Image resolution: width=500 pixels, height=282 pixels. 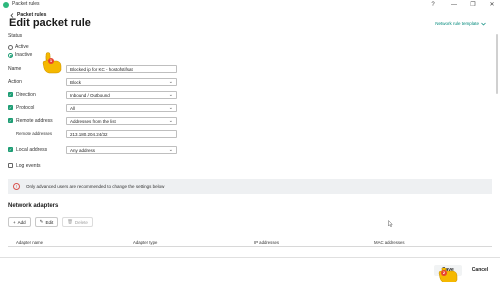 What do you see at coordinates (433, 5) in the screenshot?
I see `help-button: ?` at bounding box center [433, 5].